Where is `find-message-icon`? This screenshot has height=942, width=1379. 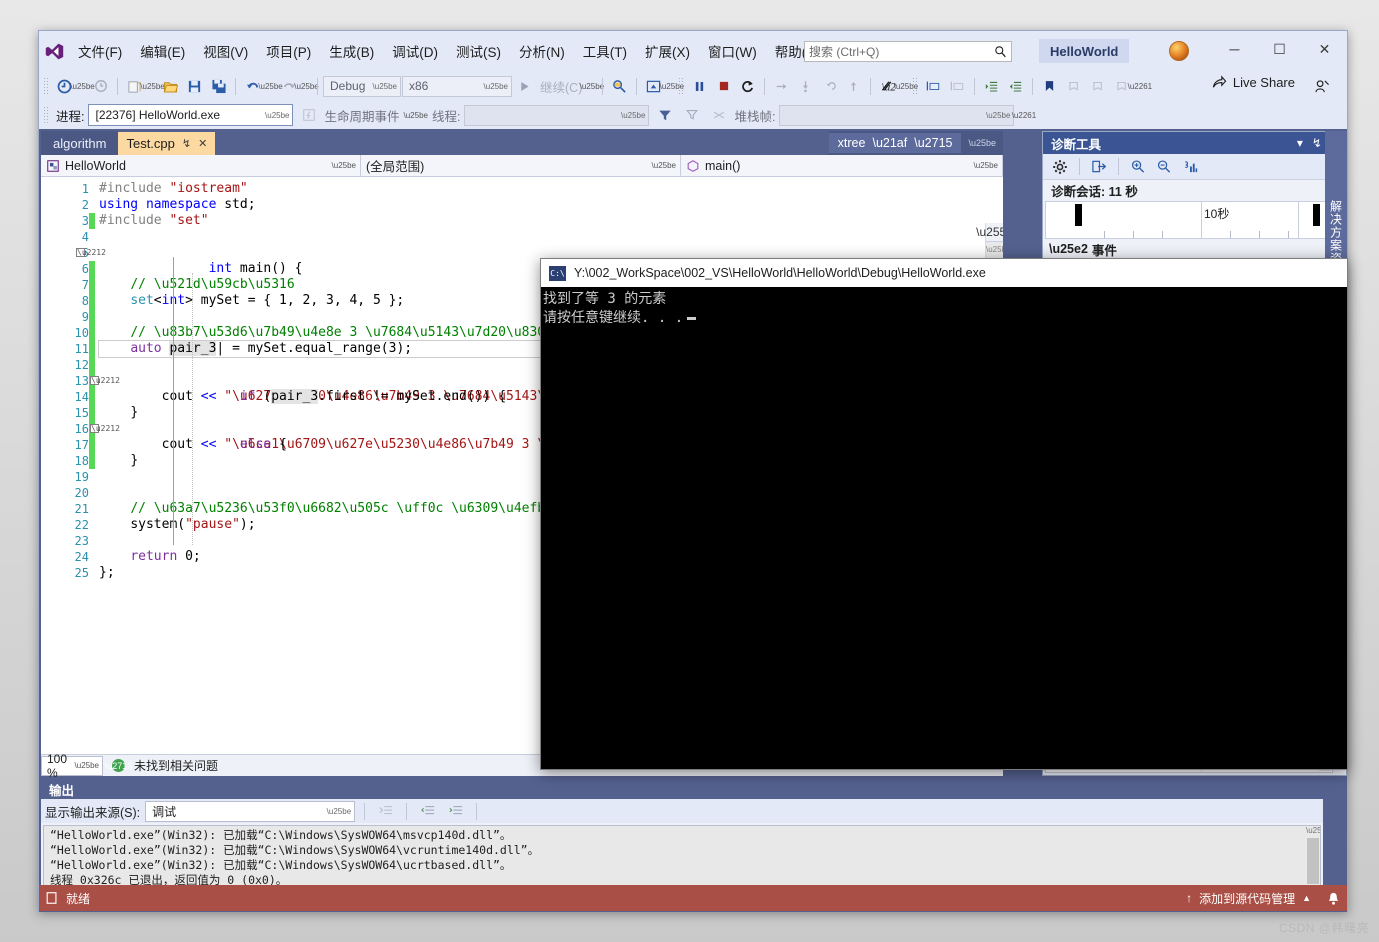
find-message-icon is located at coordinates (385, 811).